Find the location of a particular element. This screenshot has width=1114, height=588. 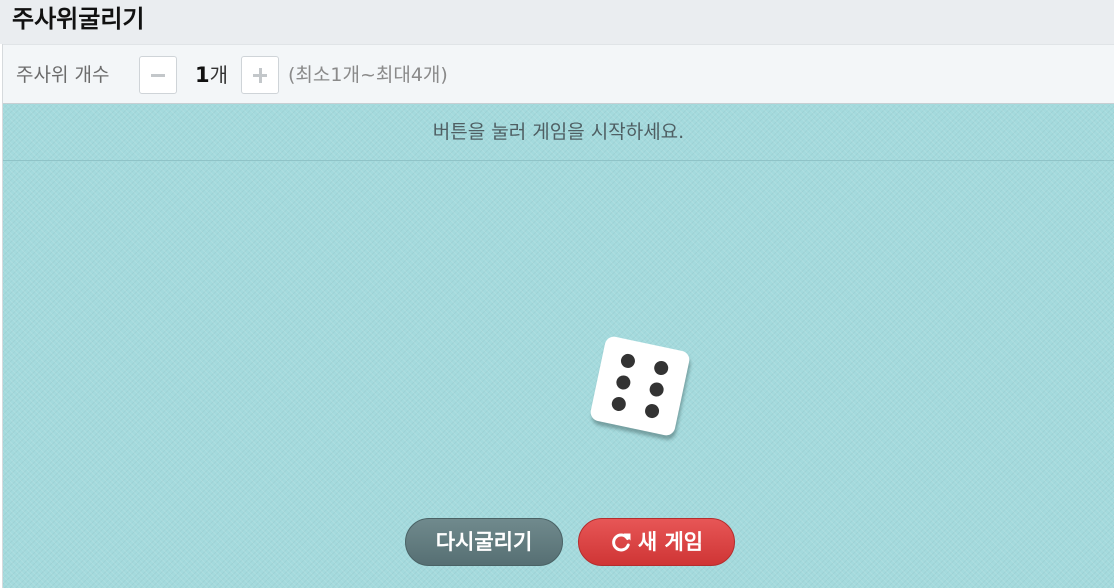

message-strip: 버튼을 눌러 게임을 시작하세요. is located at coordinates (558, 132).